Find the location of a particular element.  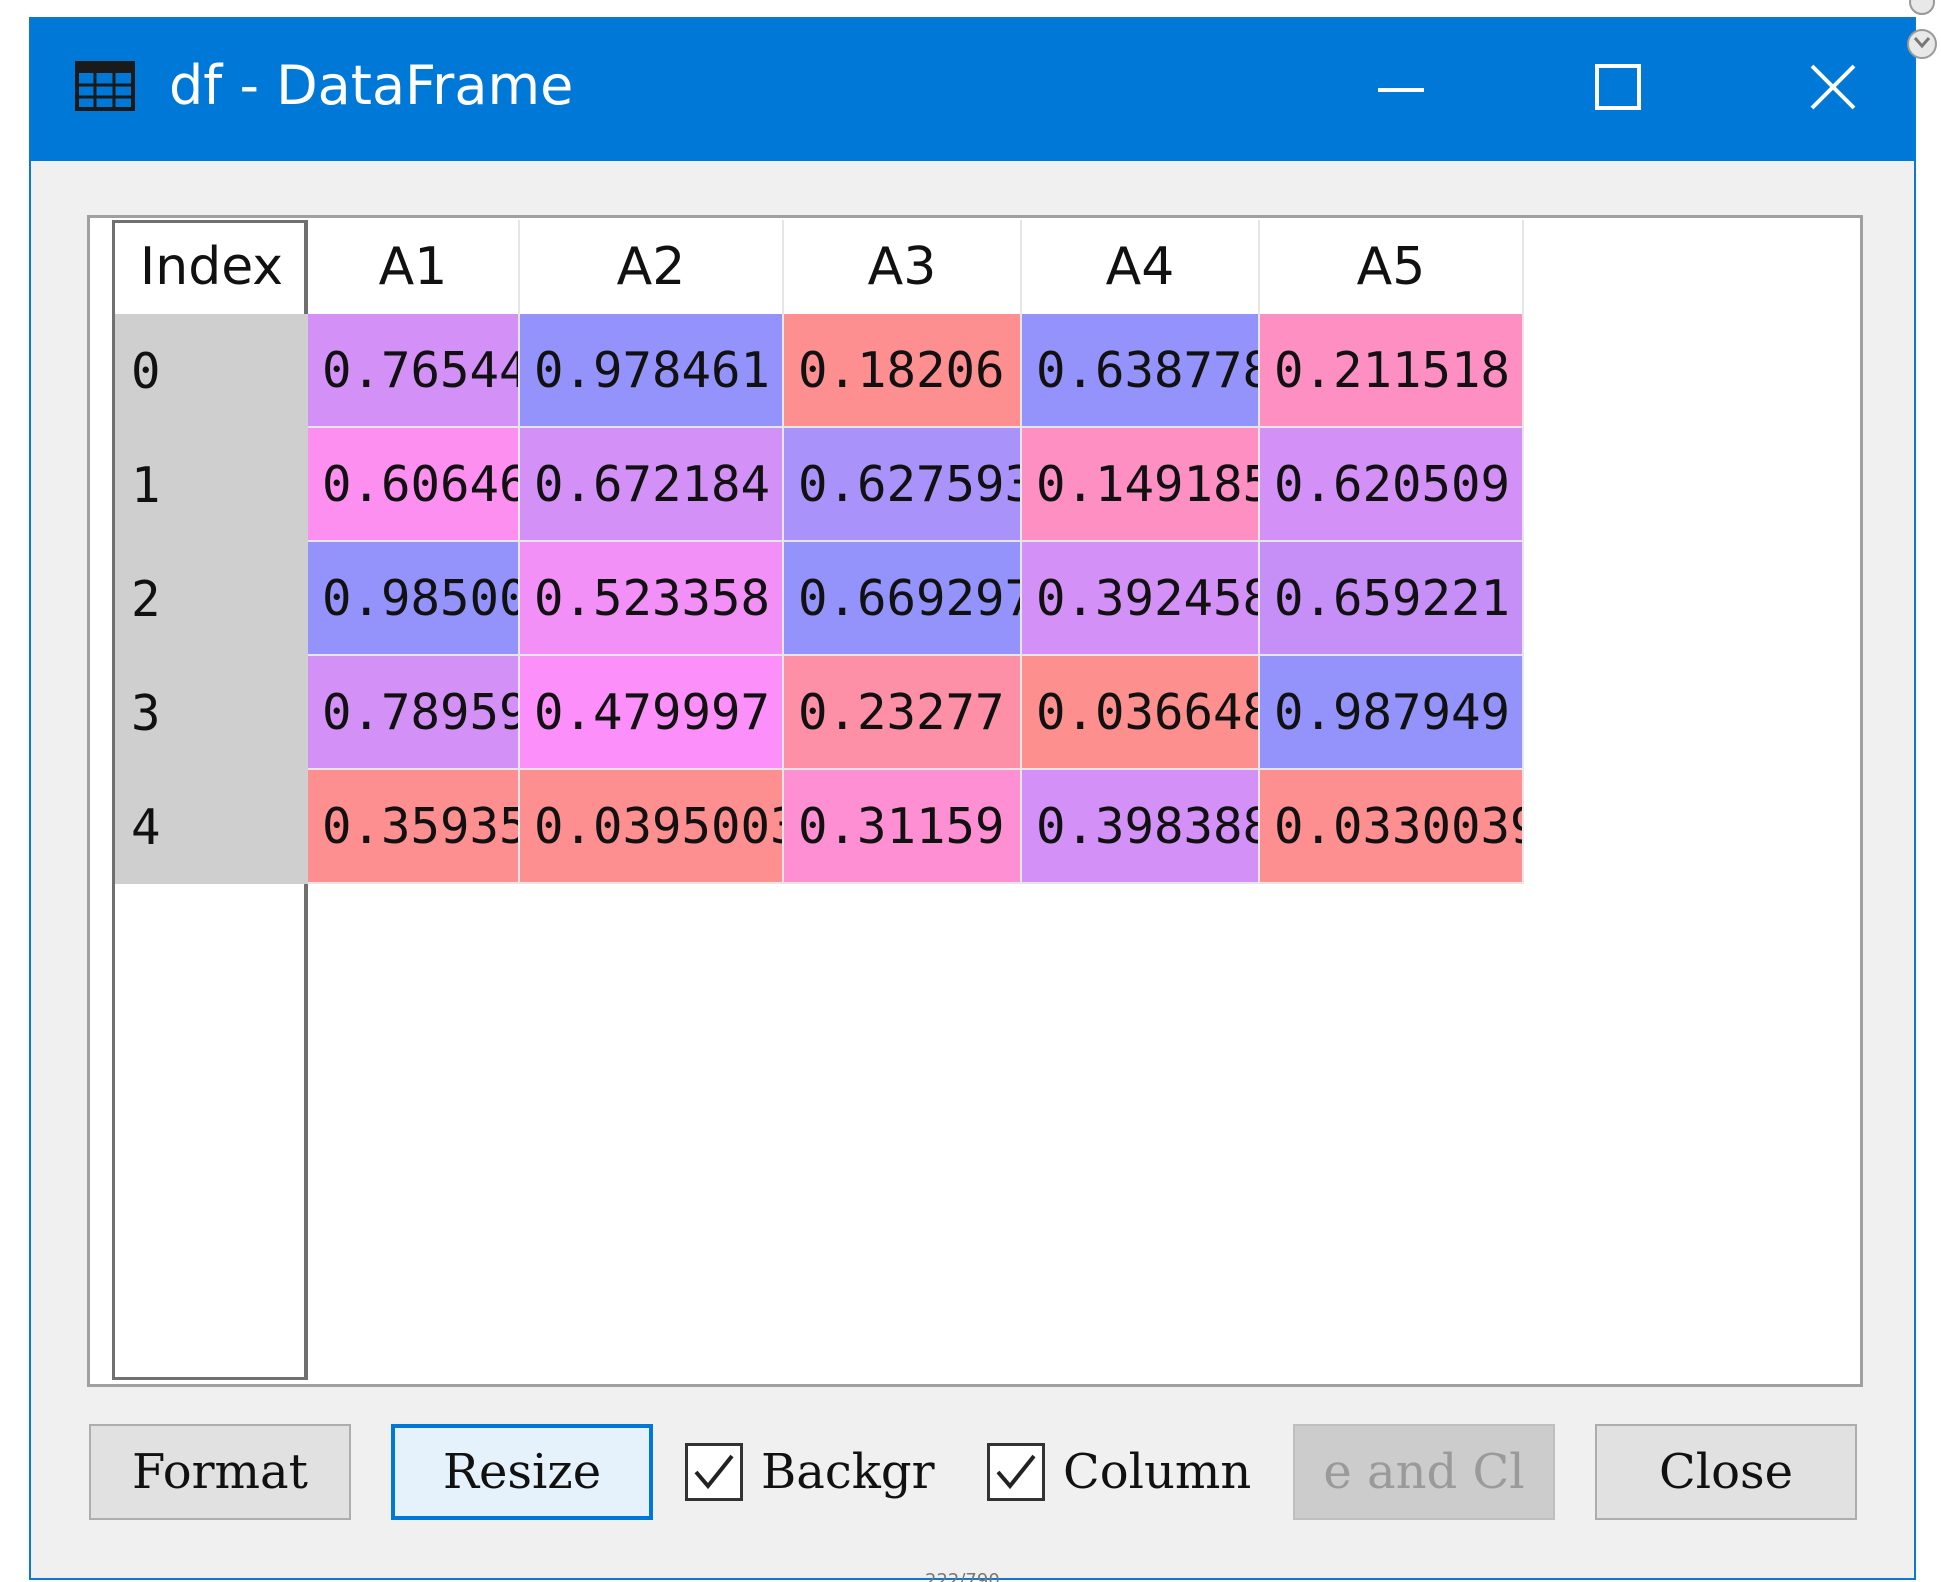

resize-button: Resize is located at coordinates (522, 1472).